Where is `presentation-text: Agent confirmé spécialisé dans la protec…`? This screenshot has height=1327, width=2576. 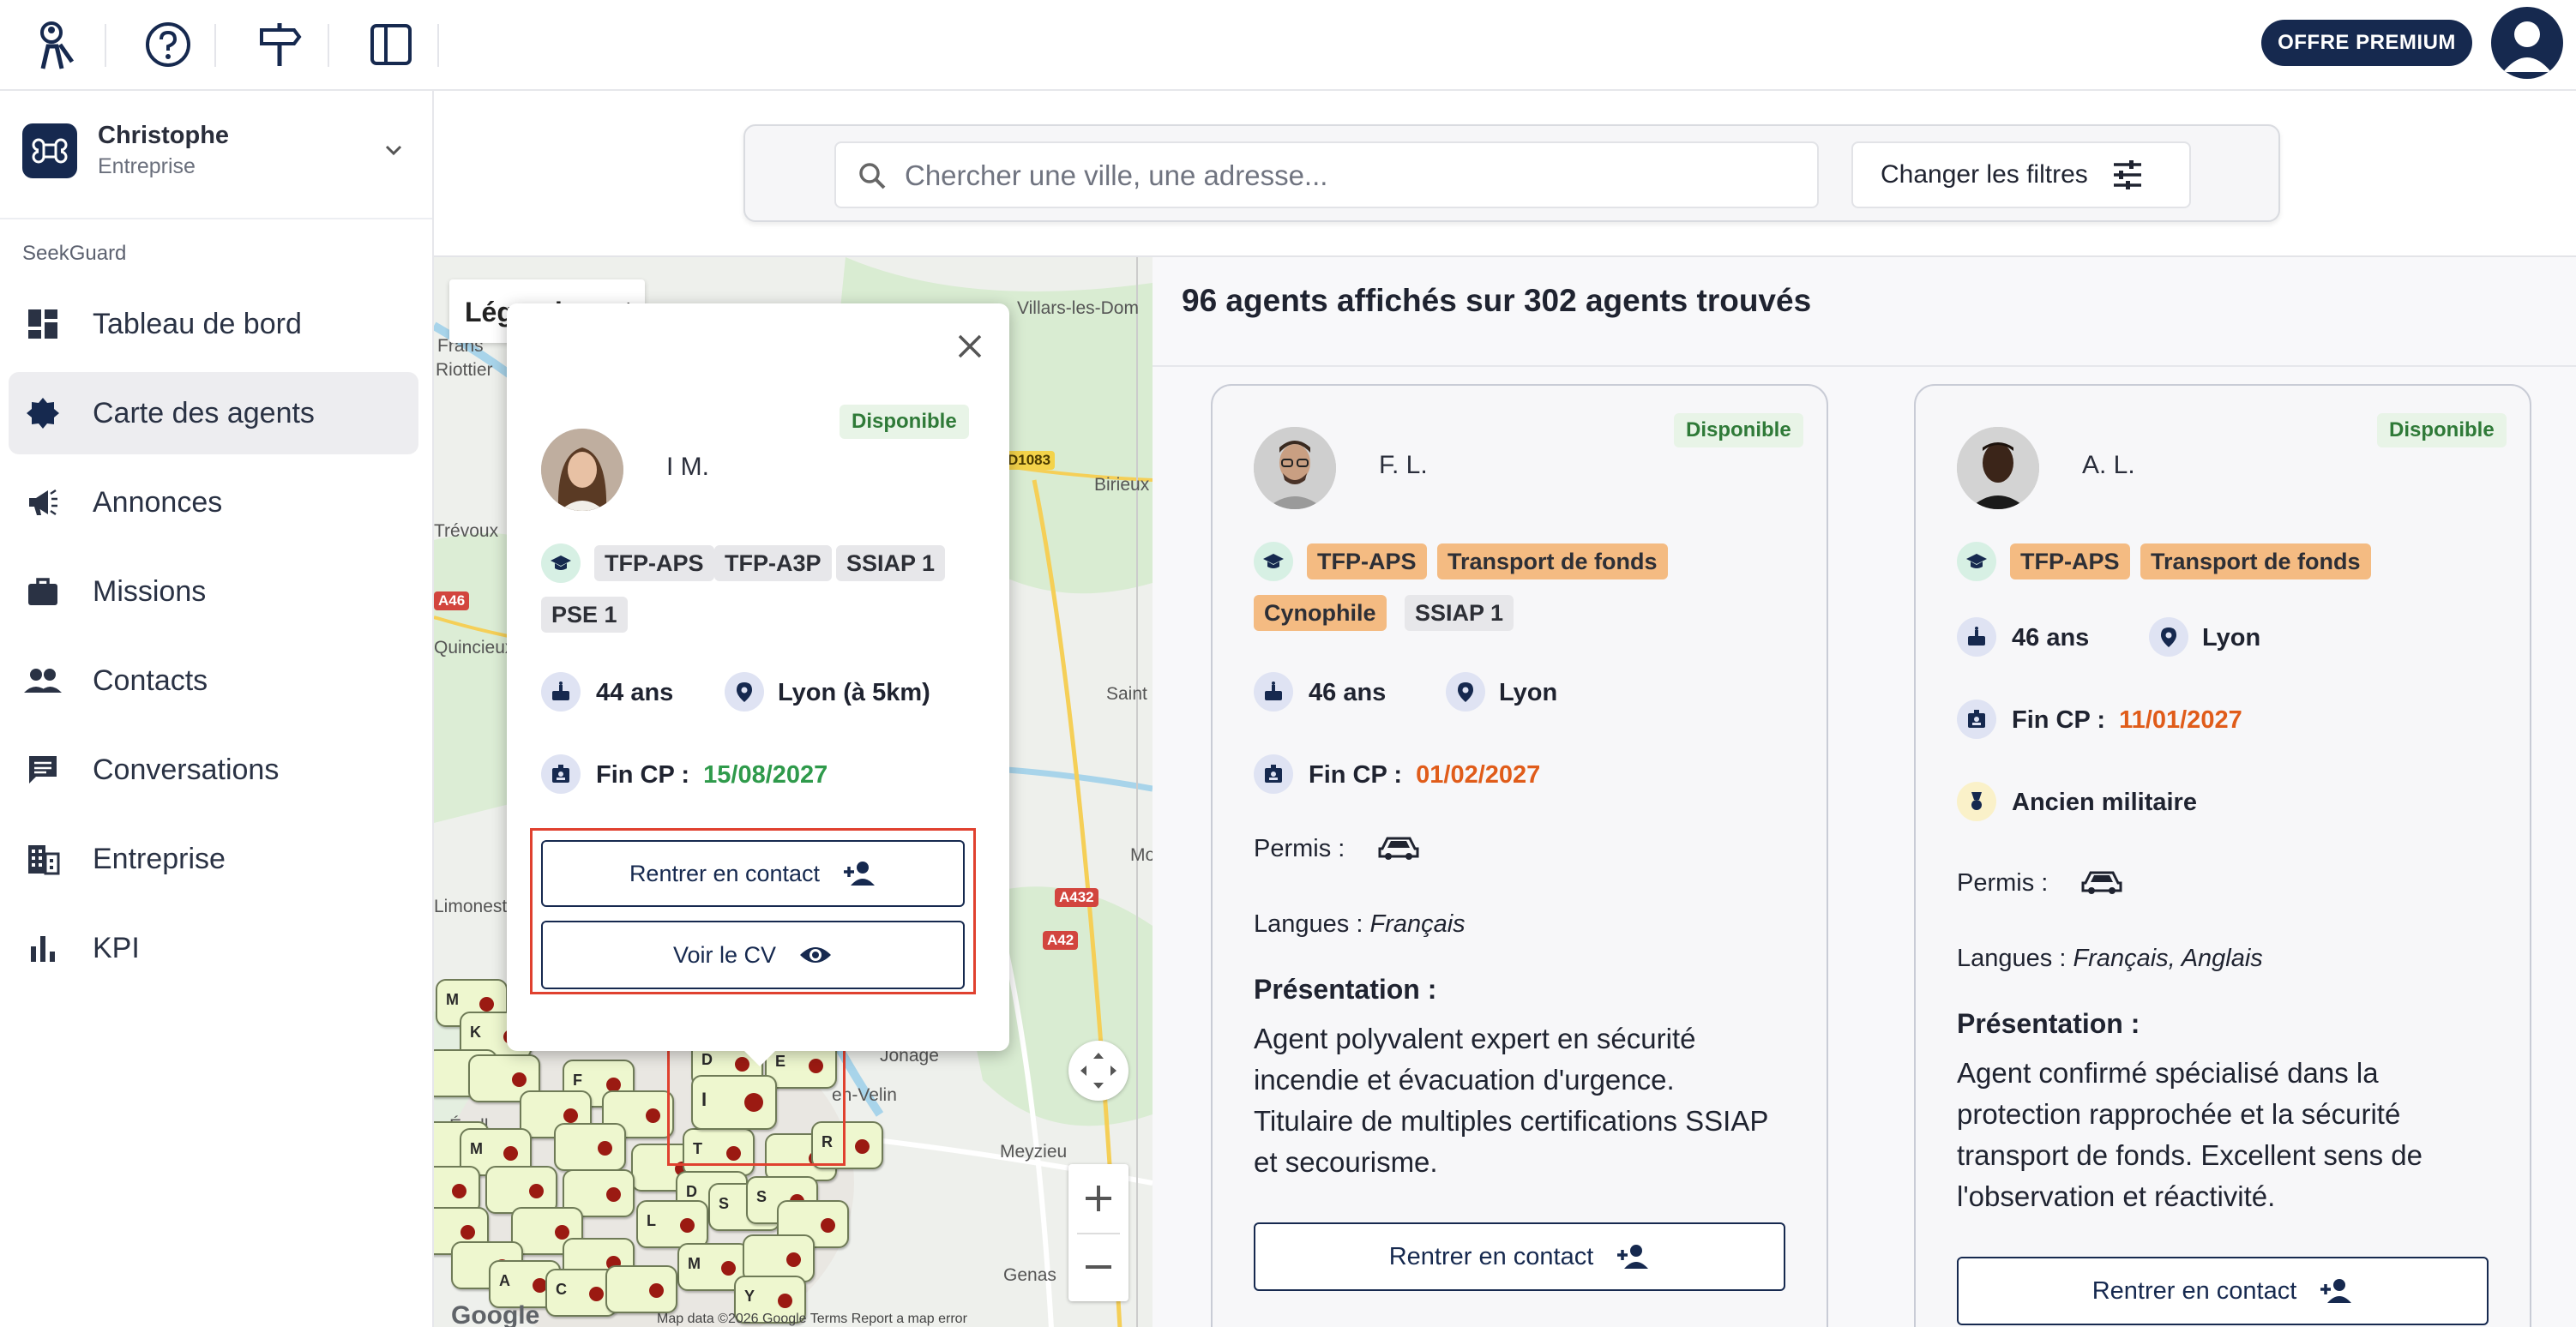 presentation-text: Agent confirmé spécialisé dans la protec… is located at coordinates (2190, 1135).